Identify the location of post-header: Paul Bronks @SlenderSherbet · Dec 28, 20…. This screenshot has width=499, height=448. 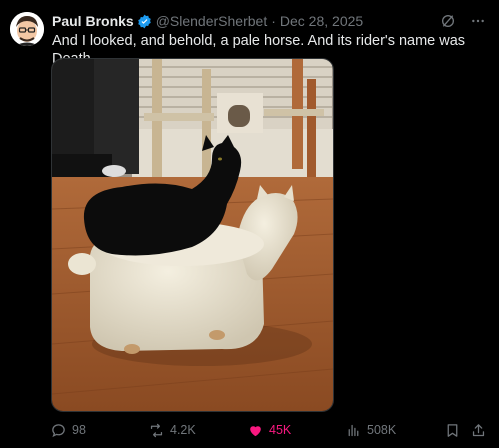
(269, 21).